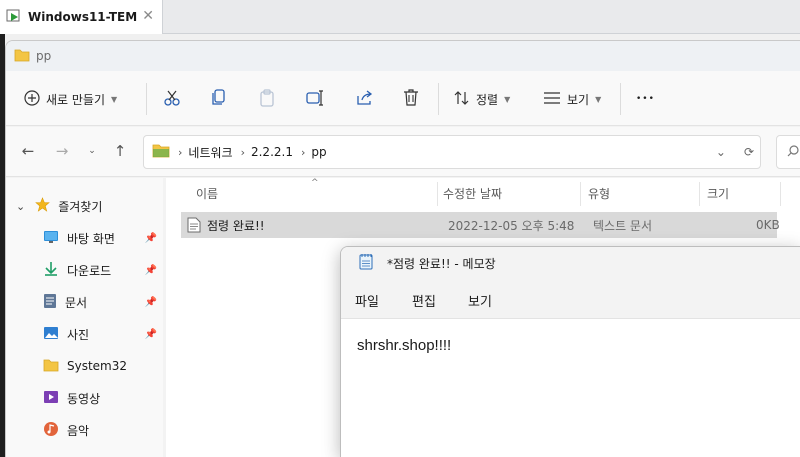  Describe the element at coordinates (76, 302) in the screenshot. I see `nav-label: 문서` at that location.